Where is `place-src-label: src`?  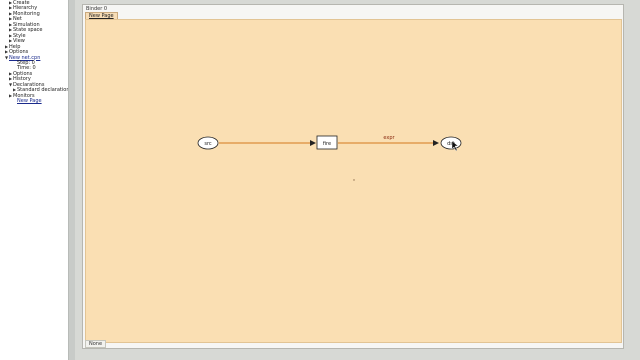 place-src-label: src is located at coordinates (208, 144).